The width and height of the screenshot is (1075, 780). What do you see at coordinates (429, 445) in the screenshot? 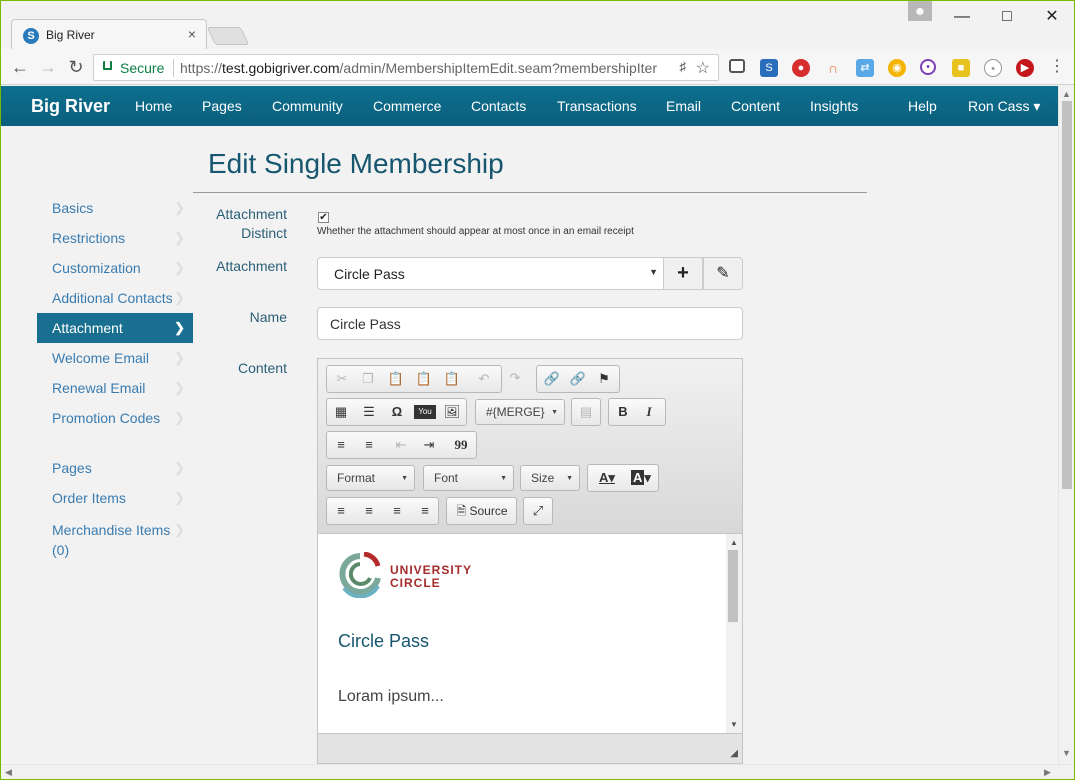
I see `indent-icon: ⇥` at bounding box center [429, 445].